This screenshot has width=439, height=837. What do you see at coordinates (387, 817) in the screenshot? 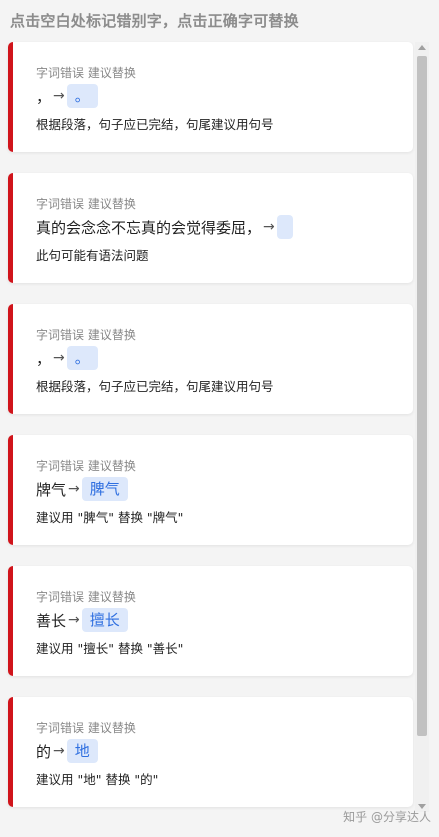
I see `watermark: 知乎 @分享达人` at bounding box center [387, 817].